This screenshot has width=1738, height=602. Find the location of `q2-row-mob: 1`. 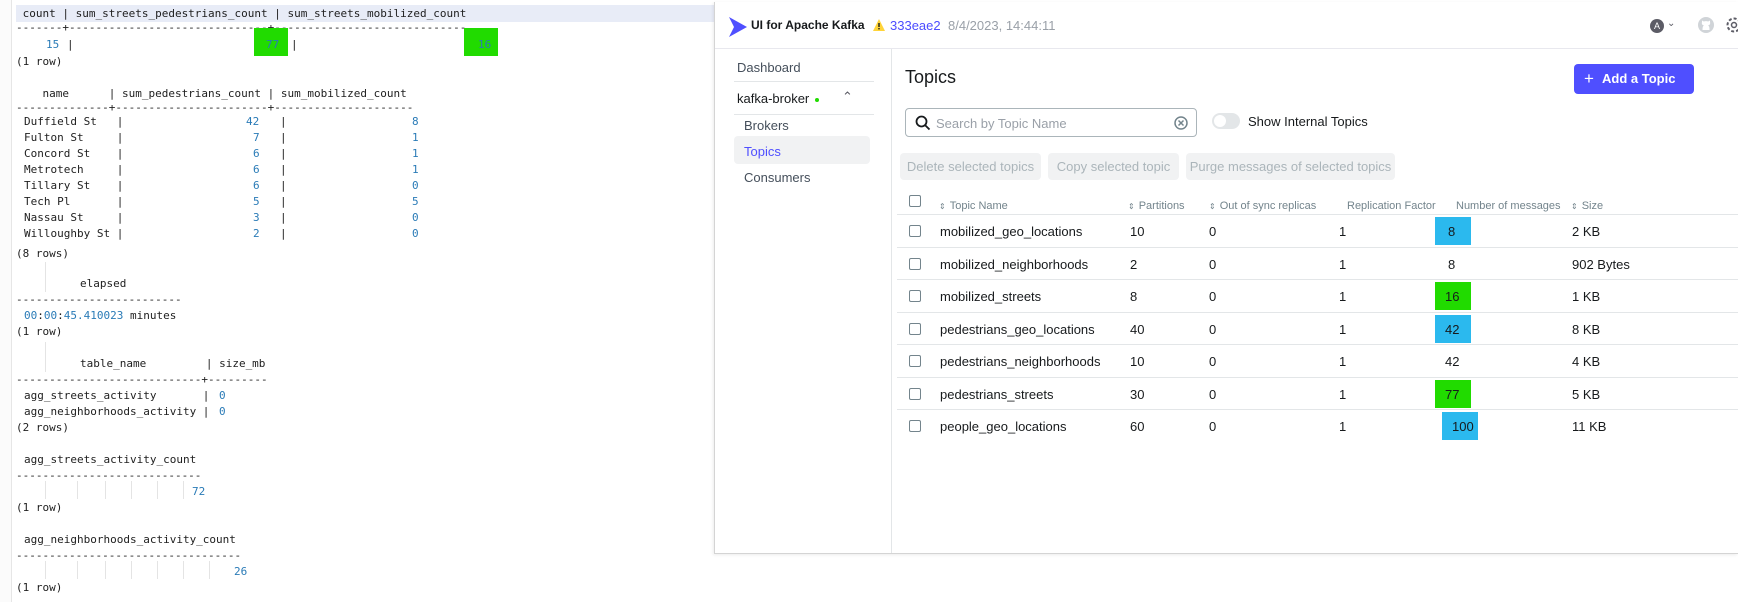

q2-row-mob: 1 is located at coordinates (415, 153).